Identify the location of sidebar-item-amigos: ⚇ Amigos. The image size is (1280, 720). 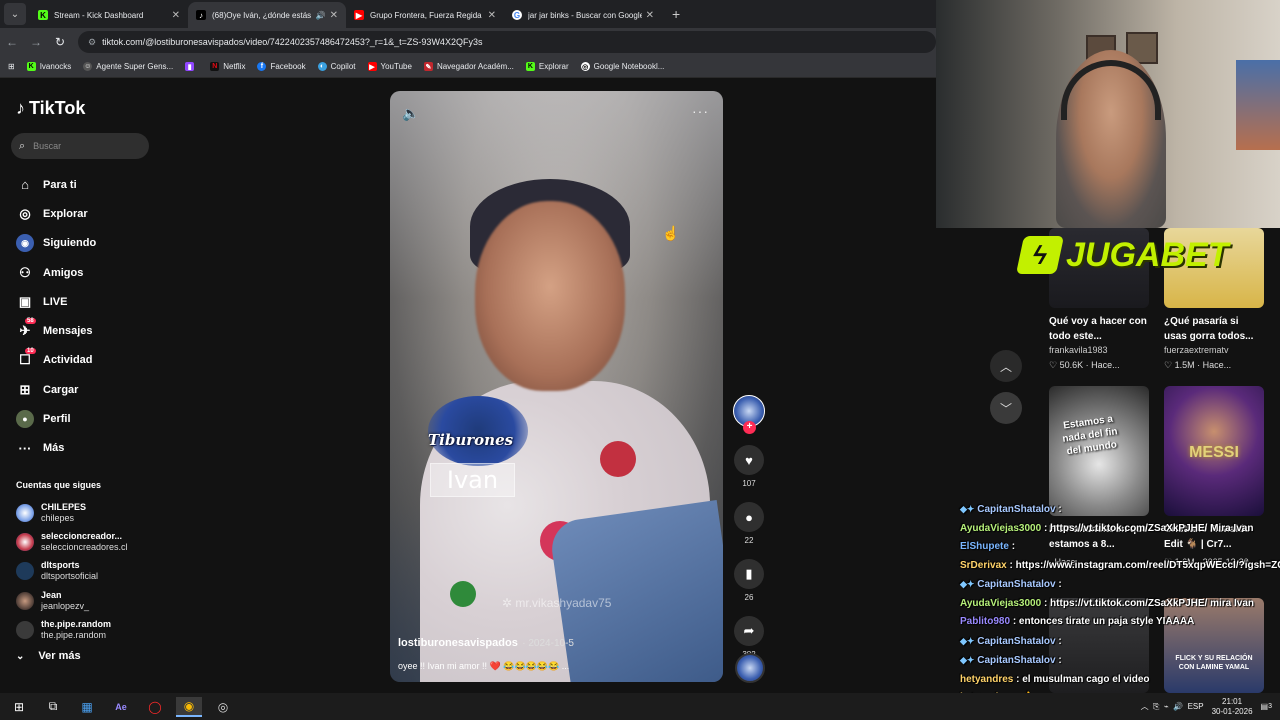
(56, 272).